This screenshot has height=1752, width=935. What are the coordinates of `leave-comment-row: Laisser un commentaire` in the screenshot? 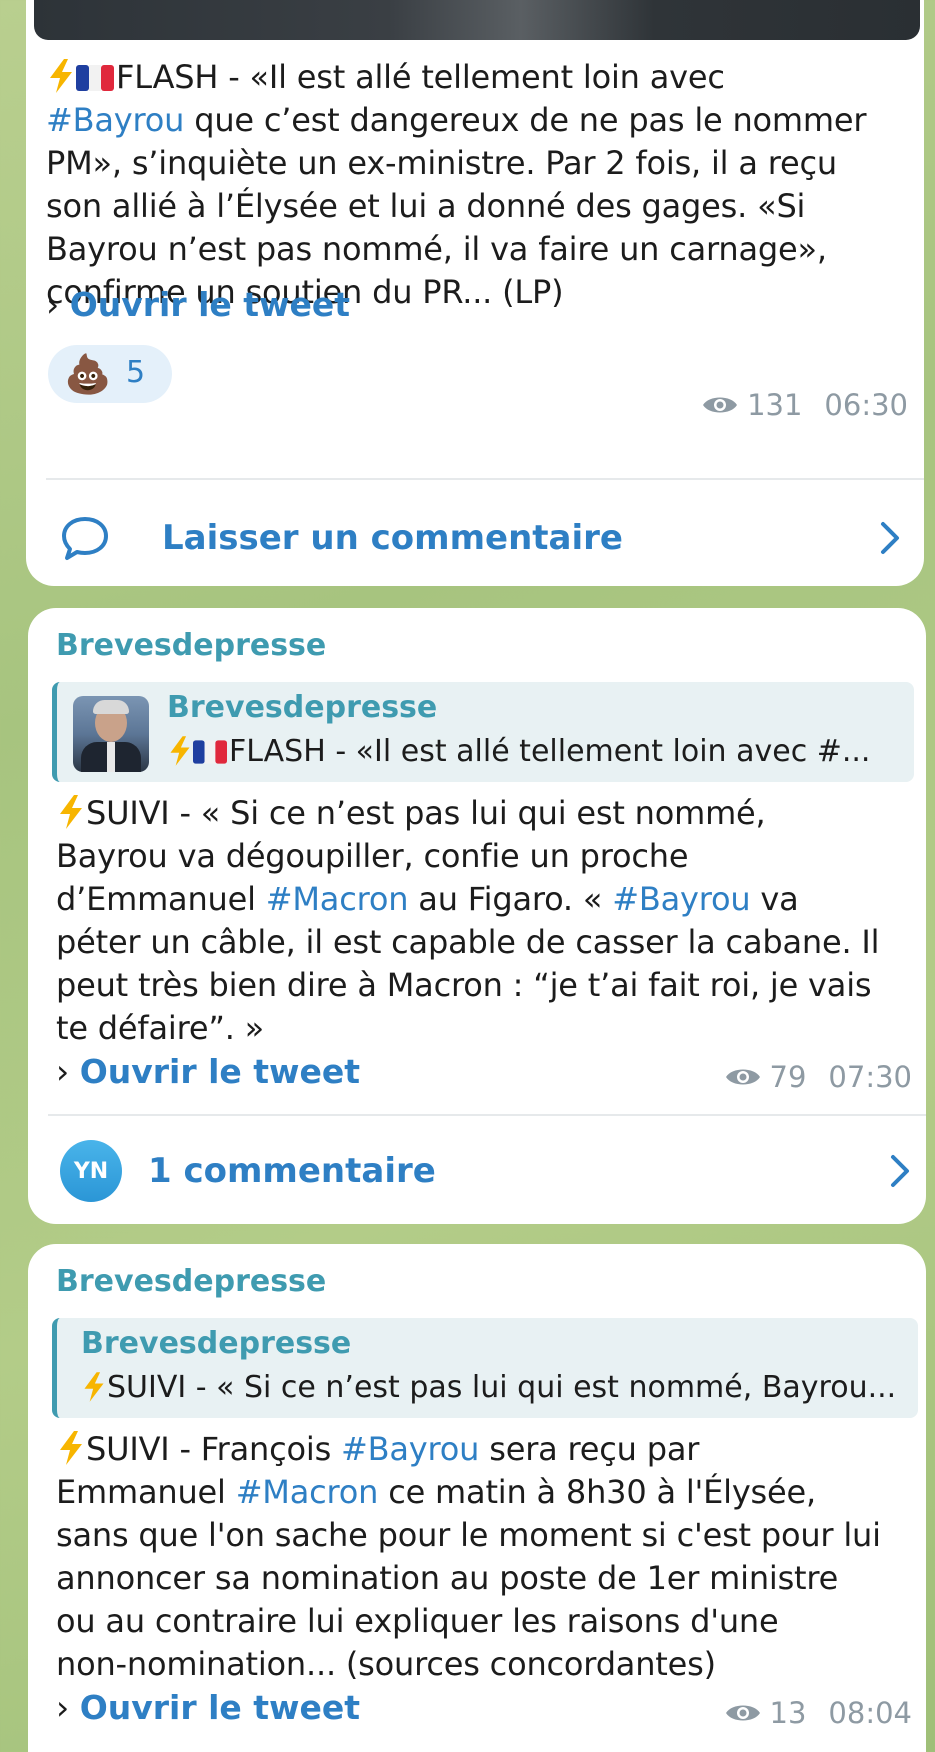 It's located at (485, 538).